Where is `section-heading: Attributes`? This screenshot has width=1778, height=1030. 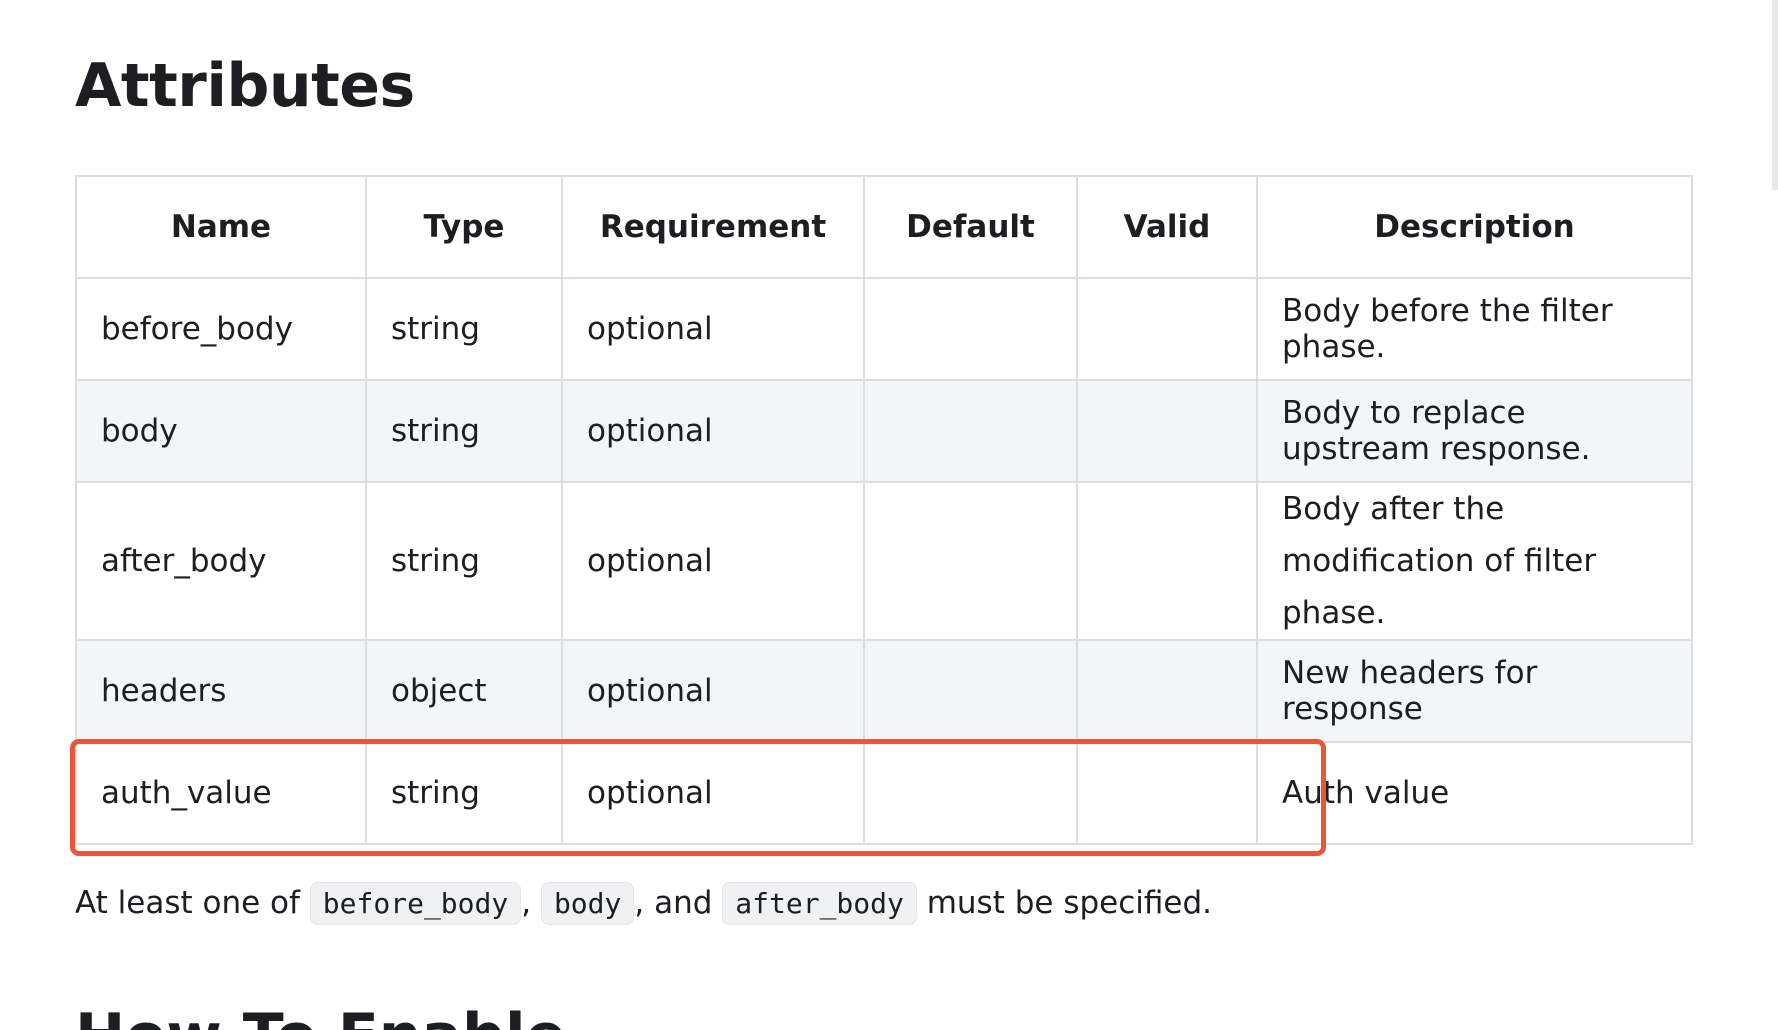 section-heading: Attributes is located at coordinates (245, 86).